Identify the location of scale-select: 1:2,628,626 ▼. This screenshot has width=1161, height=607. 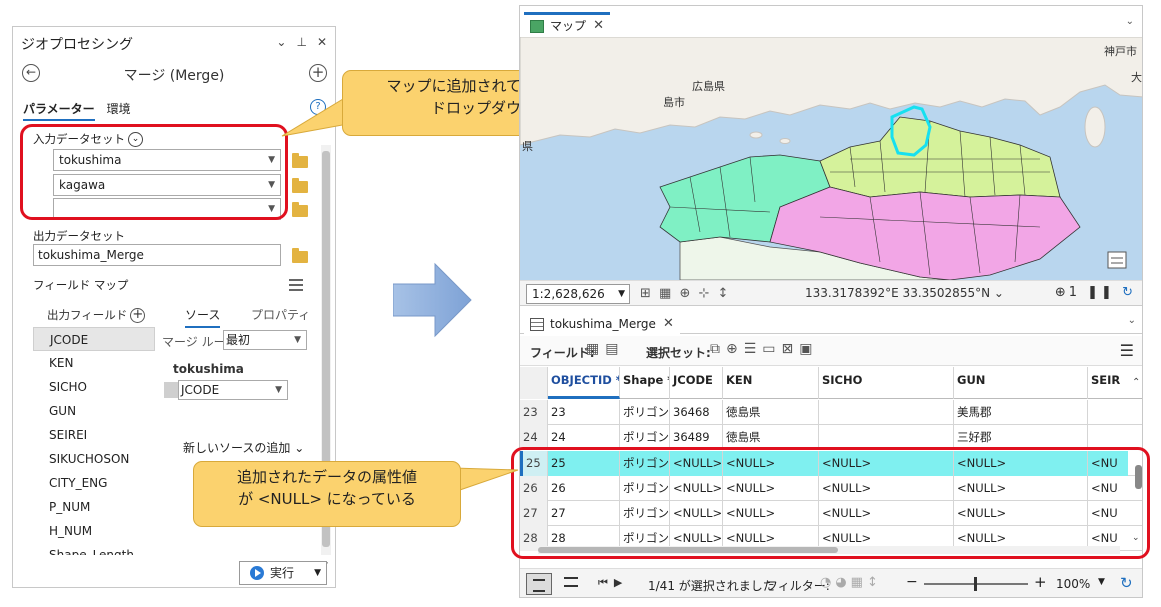
(578, 294).